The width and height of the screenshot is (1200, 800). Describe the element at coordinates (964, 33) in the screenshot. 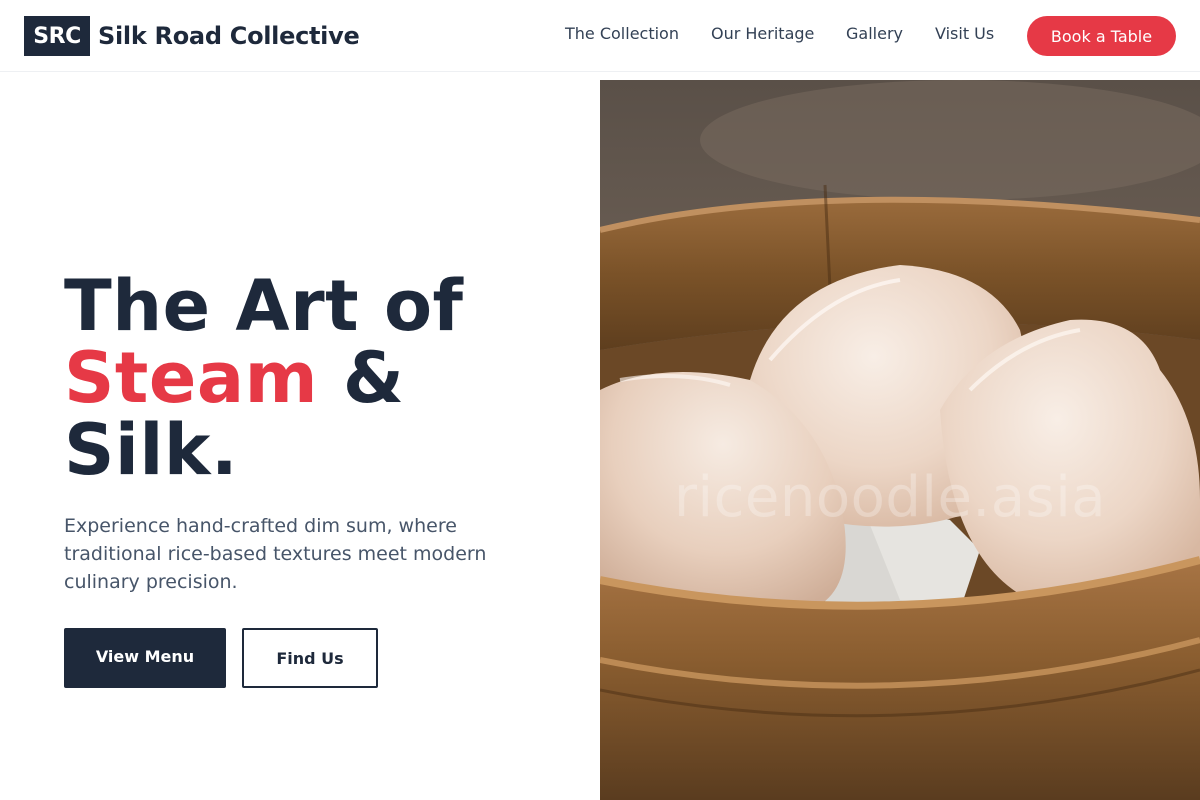

I see `nav-link-visit: Visit Us` at that location.